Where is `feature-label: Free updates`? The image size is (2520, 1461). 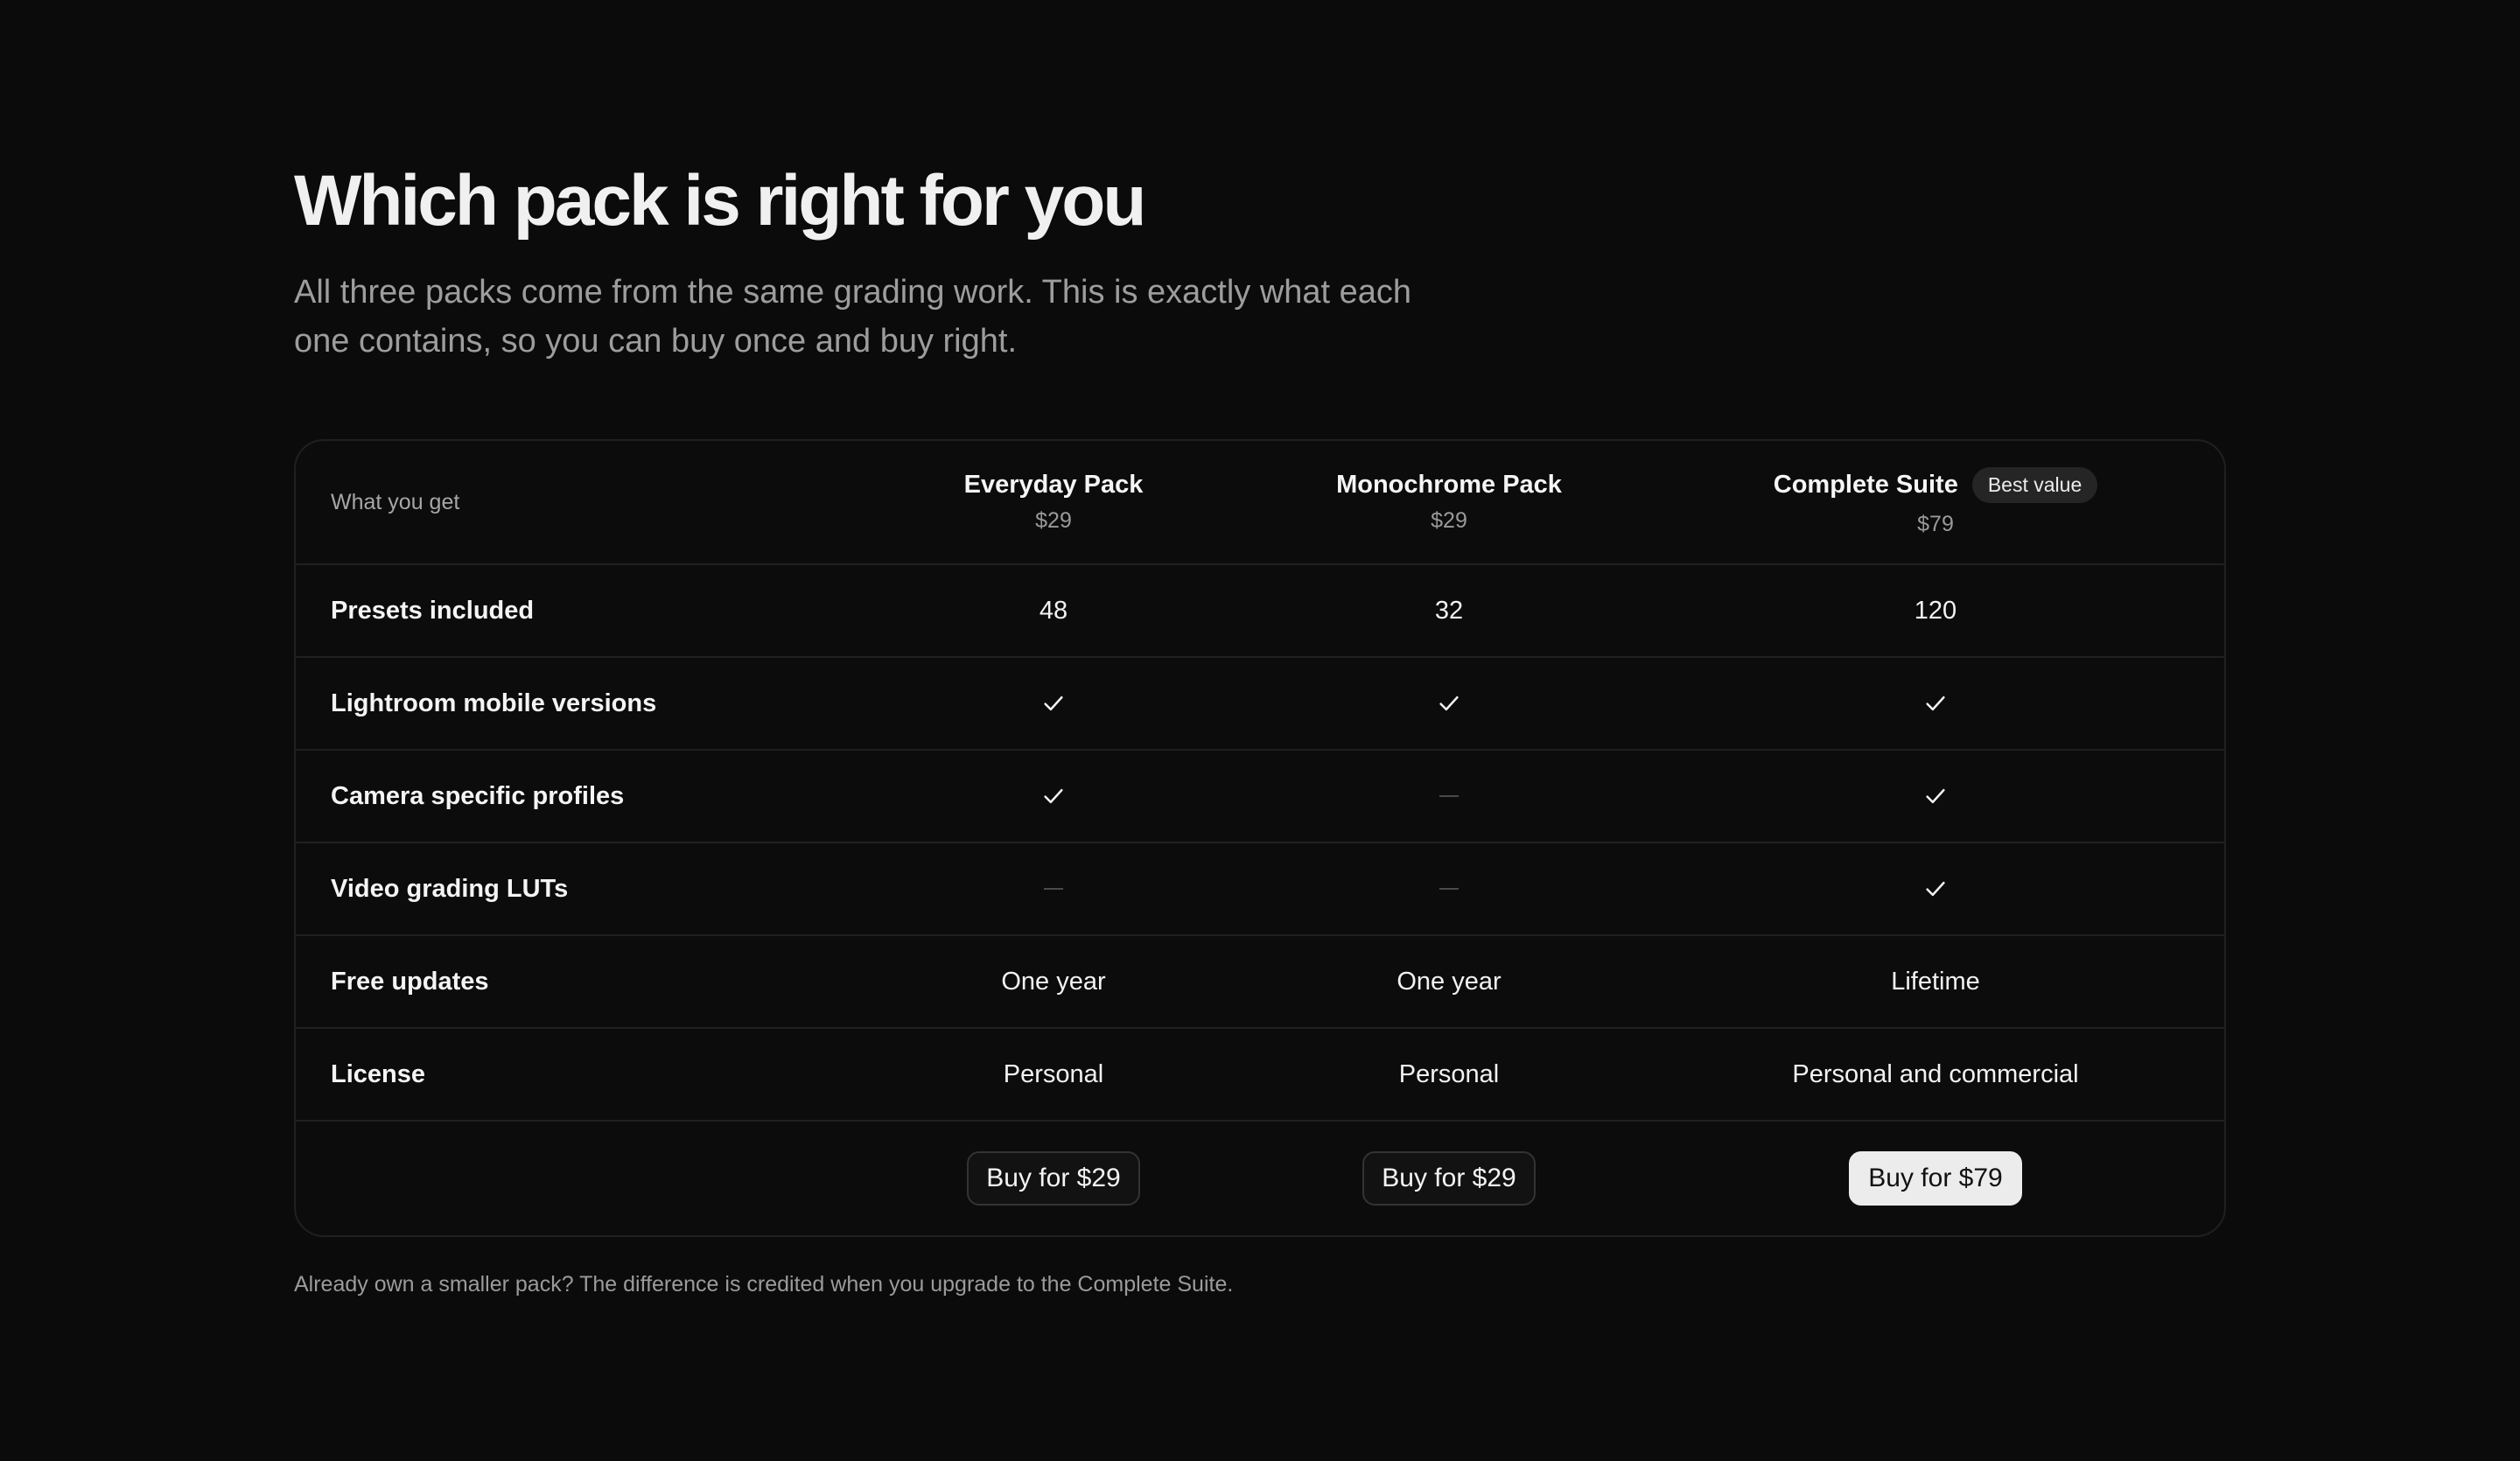 feature-label: Free updates is located at coordinates (410, 981).